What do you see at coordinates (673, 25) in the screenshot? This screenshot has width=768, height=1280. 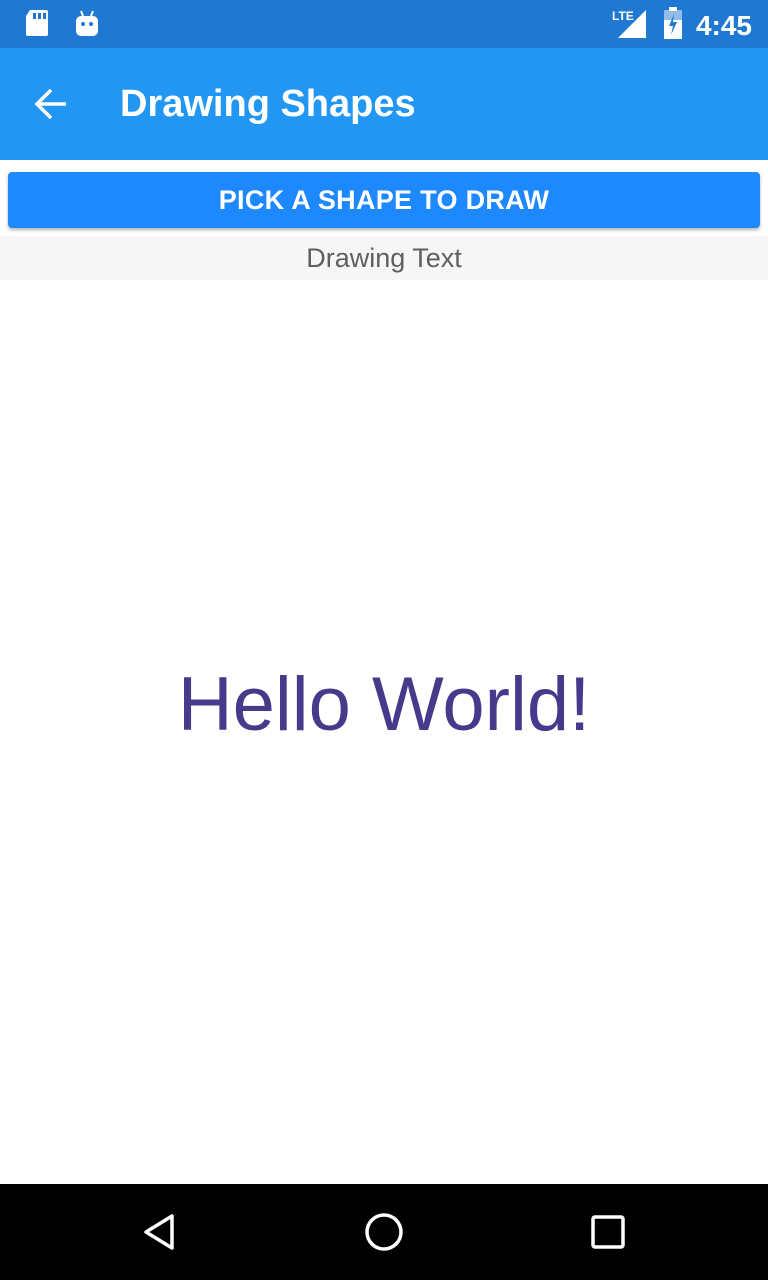 I see `battery-icon` at bounding box center [673, 25].